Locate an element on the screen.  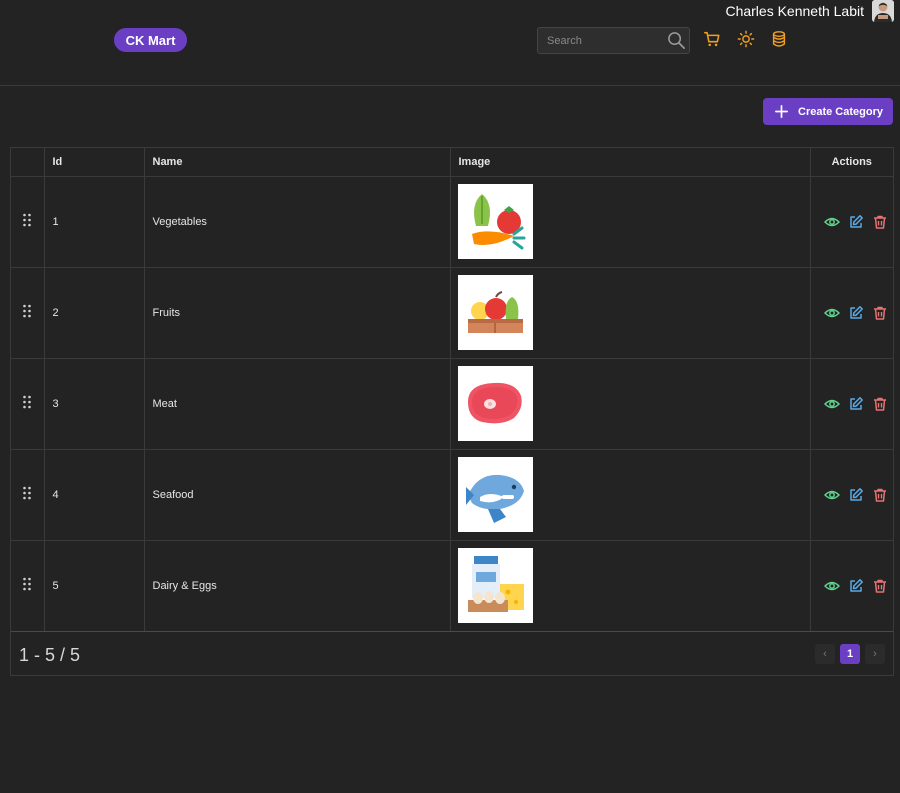
seafood-image is located at coordinates (495, 494).